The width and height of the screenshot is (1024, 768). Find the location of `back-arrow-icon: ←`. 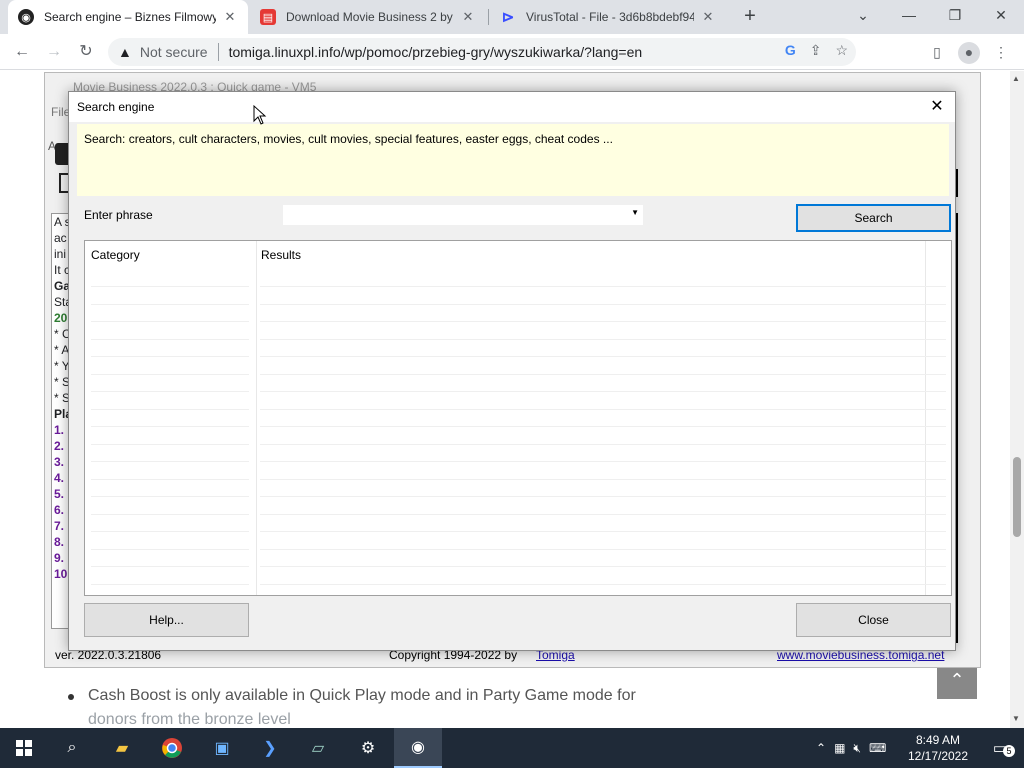

back-arrow-icon: ← is located at coordinates (22, 52).